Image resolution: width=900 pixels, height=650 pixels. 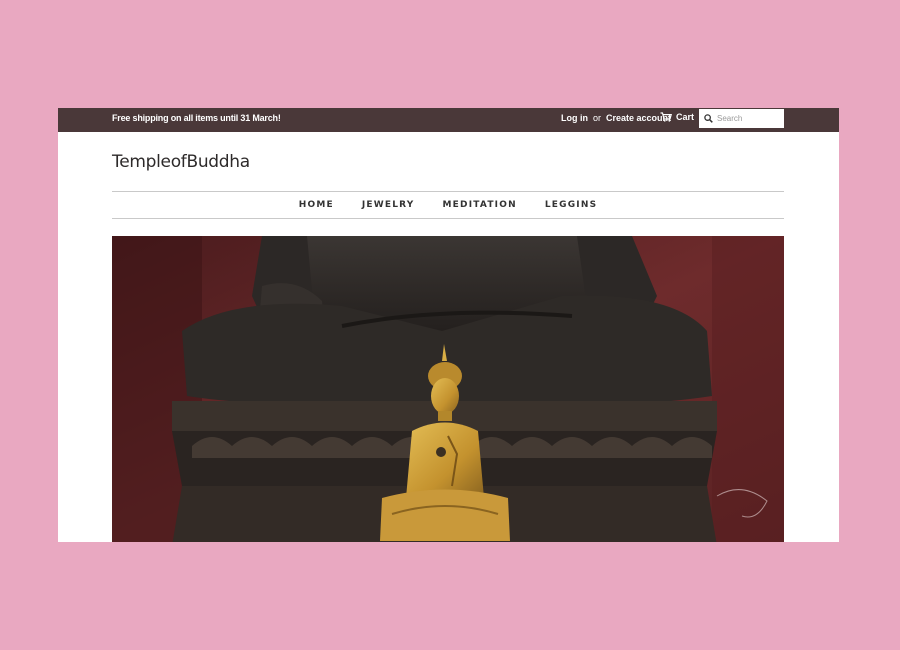 I want to click on nav-item-meditation: MEDITATION, so click(x=480, y=205).